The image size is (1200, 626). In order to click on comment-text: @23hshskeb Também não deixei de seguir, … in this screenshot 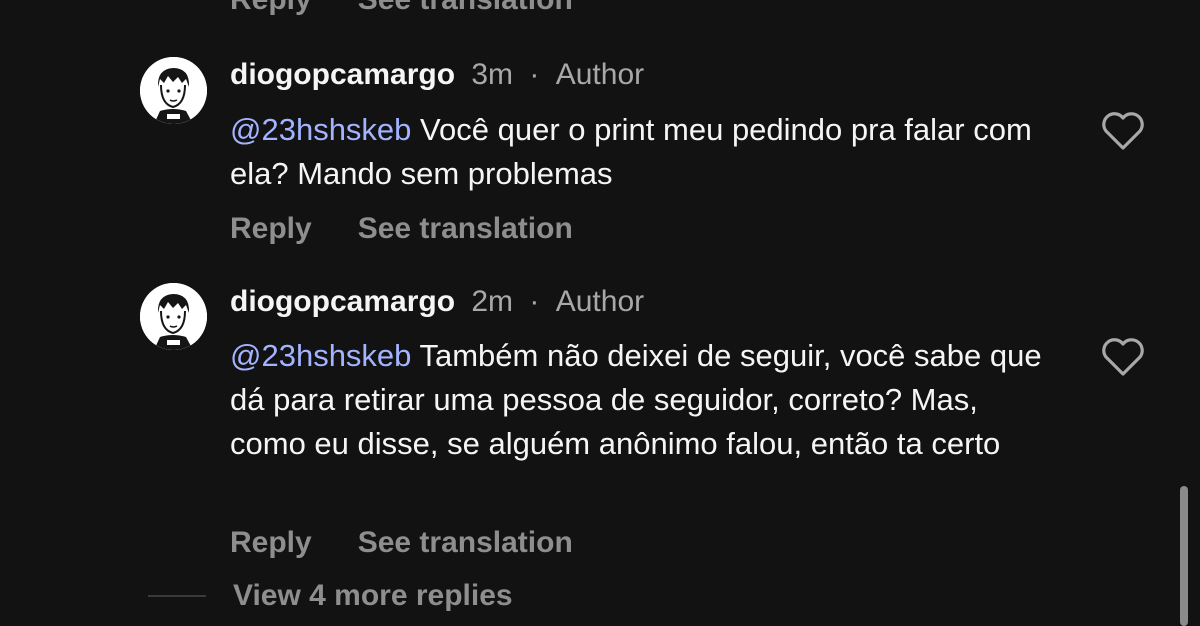, I will do `click(640, 400)`.